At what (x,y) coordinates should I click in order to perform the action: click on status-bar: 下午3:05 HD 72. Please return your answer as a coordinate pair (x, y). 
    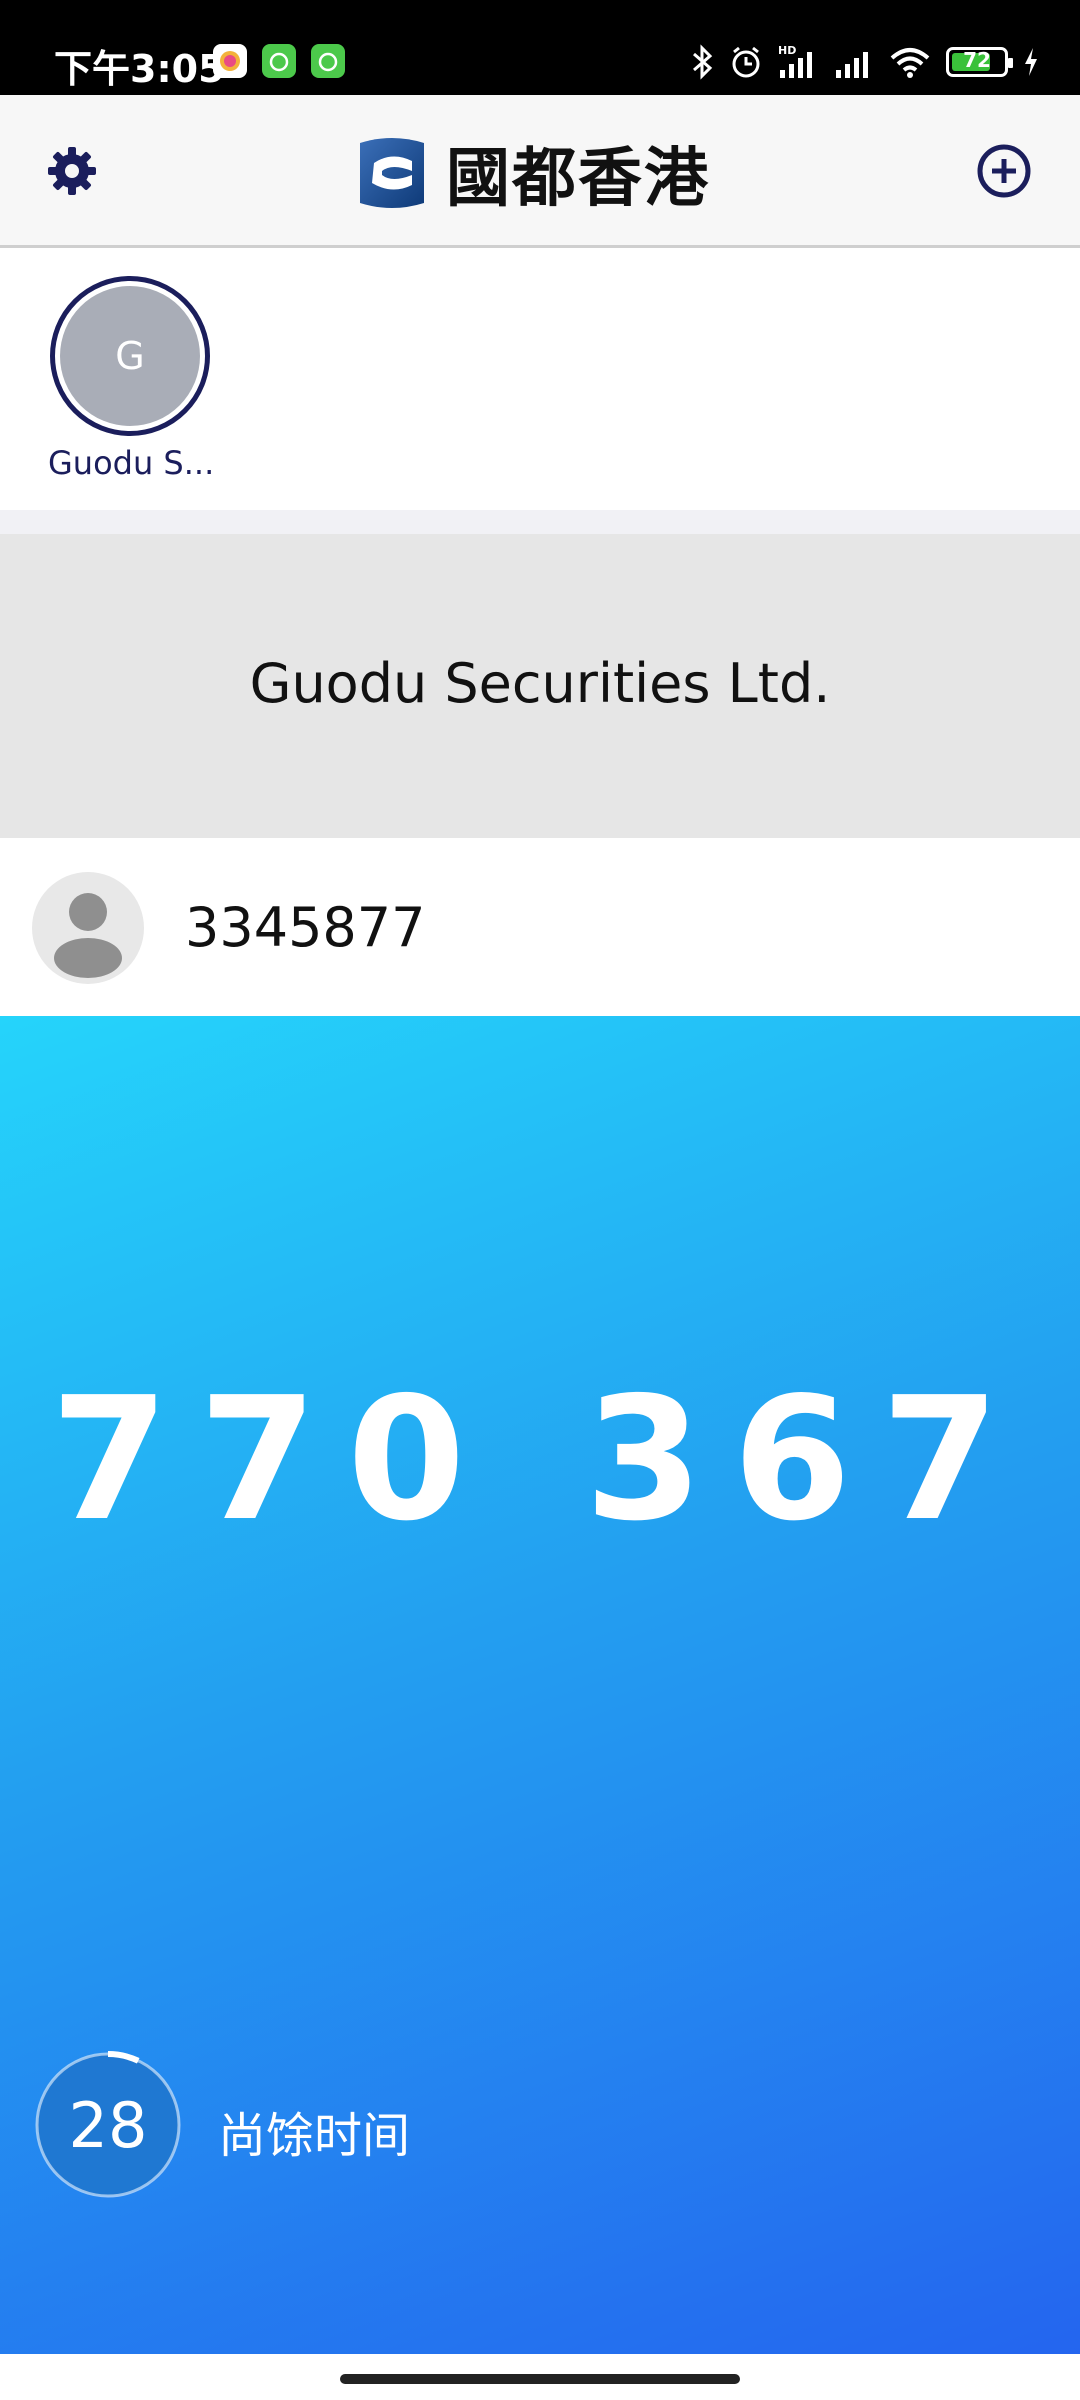
    Looking at the image, I should click on (540, 47).